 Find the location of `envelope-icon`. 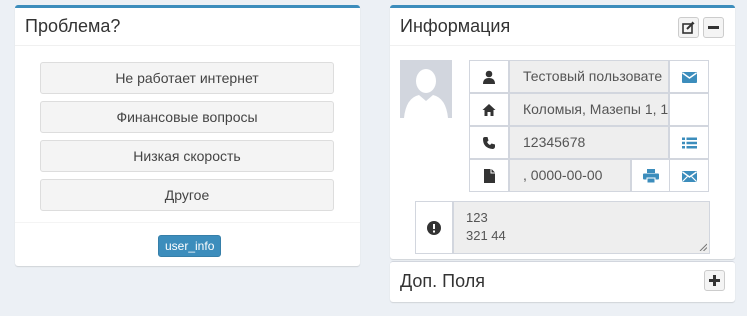

envelope-icon is located at coordinates (689, 77).